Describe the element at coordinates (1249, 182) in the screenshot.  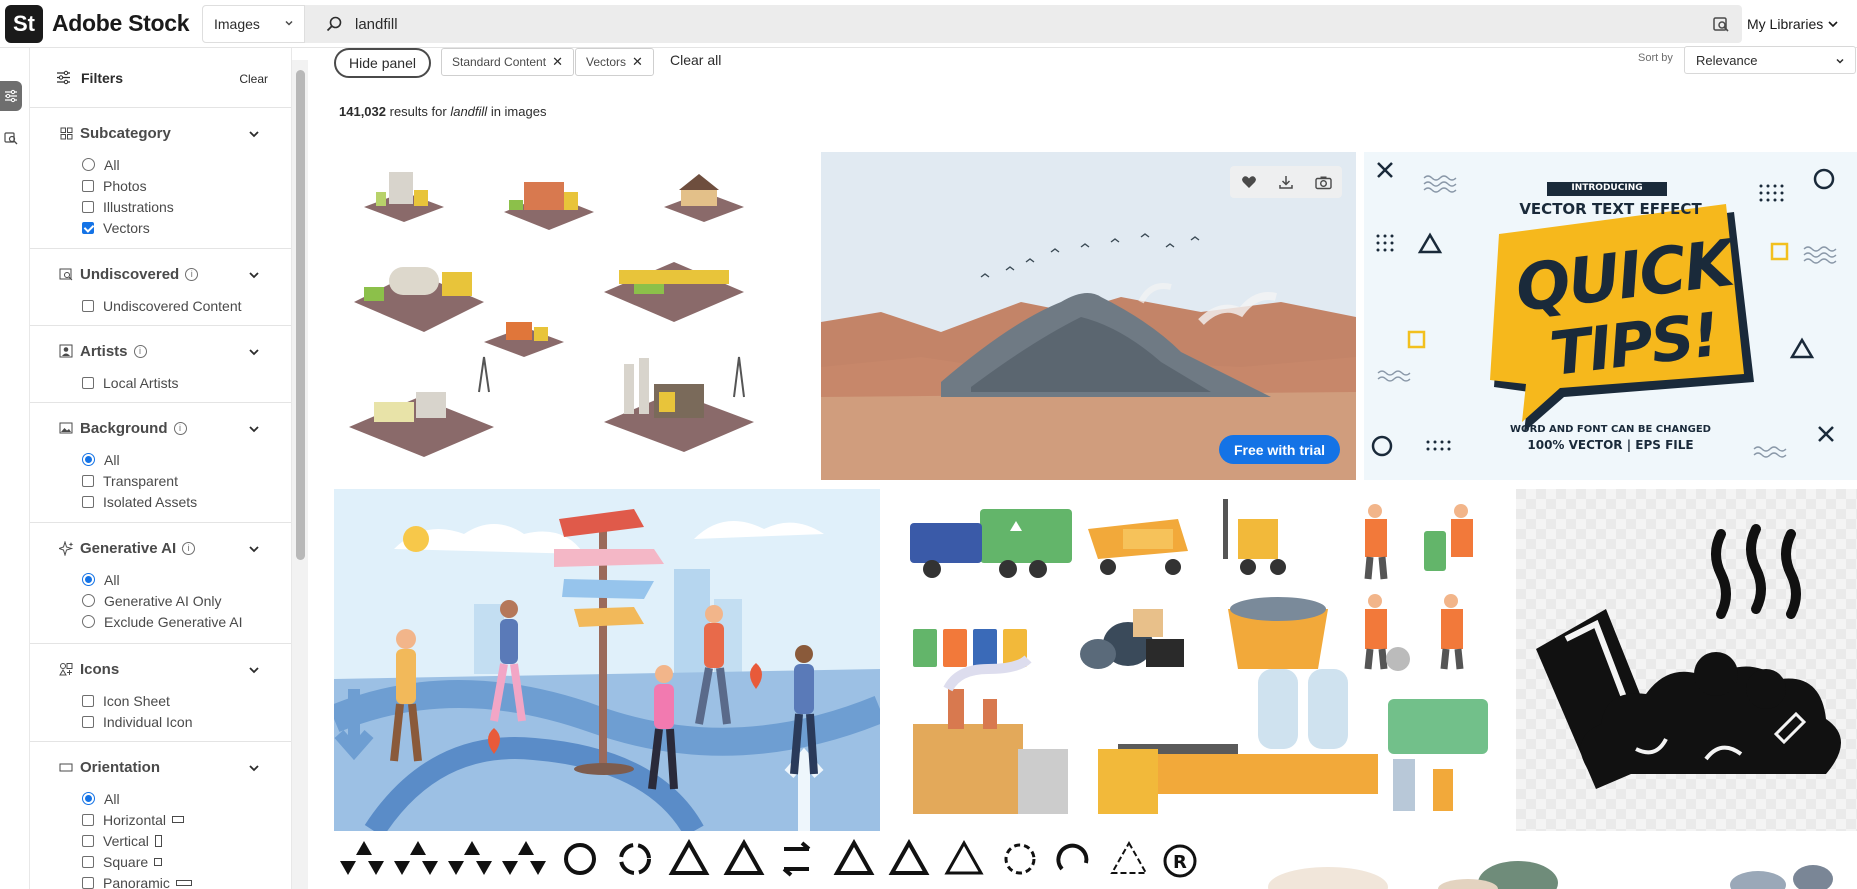
I see `heart-icon` at that location.